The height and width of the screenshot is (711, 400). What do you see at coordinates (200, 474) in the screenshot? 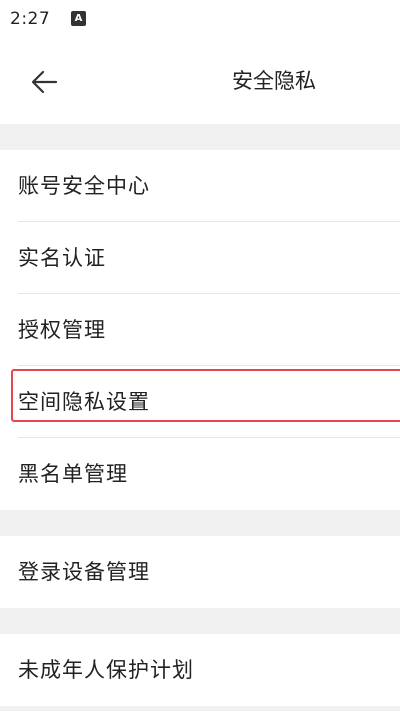
I see `list-item-blacklist-management: 黑名单管理` at bounding box center [200, 474].